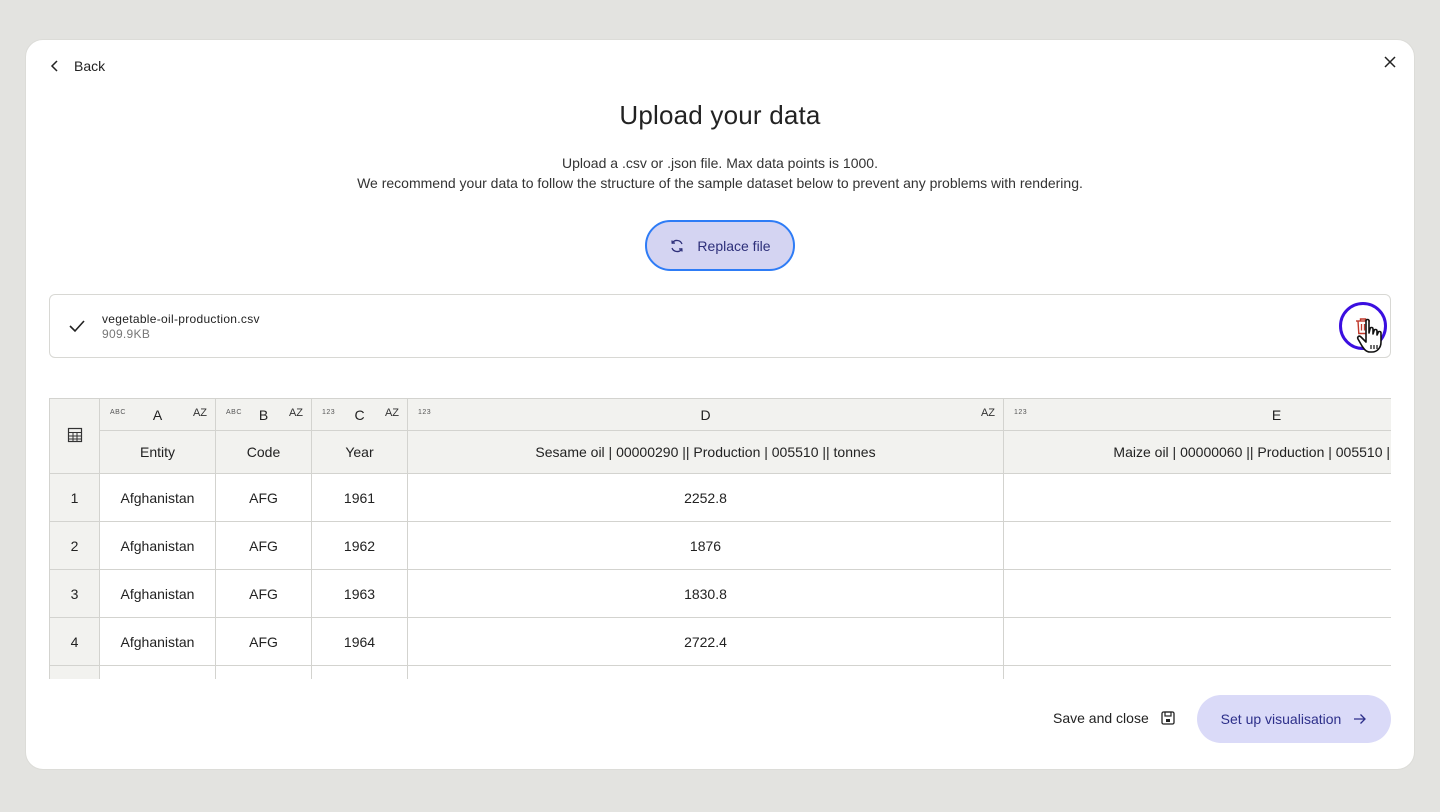 This screenshot has width=1440, height=812. I want to click on table-cell: 1876, so click(705, 545).